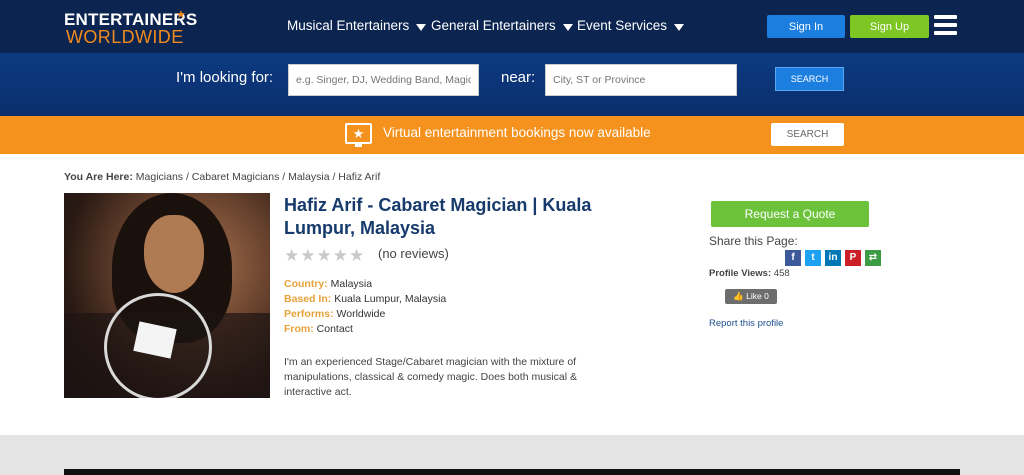  I want to click on nav-label: Musical Entertainers, so click(348, 25).